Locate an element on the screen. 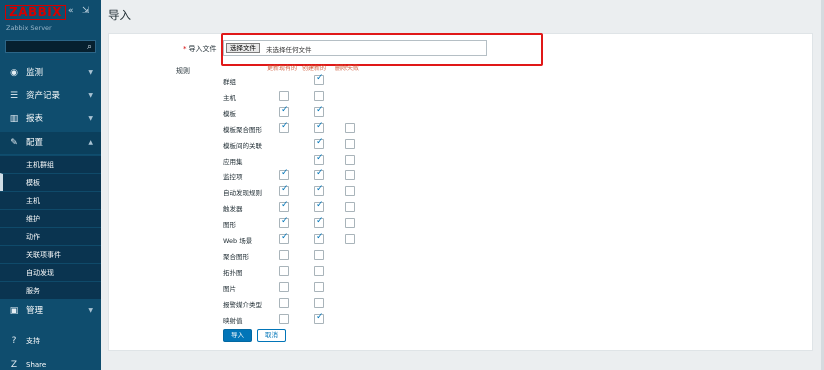 The width and height of the screenshot is (824, 370). kiosk-mode-icon: ⇲ is located at coordinates (86, 11).